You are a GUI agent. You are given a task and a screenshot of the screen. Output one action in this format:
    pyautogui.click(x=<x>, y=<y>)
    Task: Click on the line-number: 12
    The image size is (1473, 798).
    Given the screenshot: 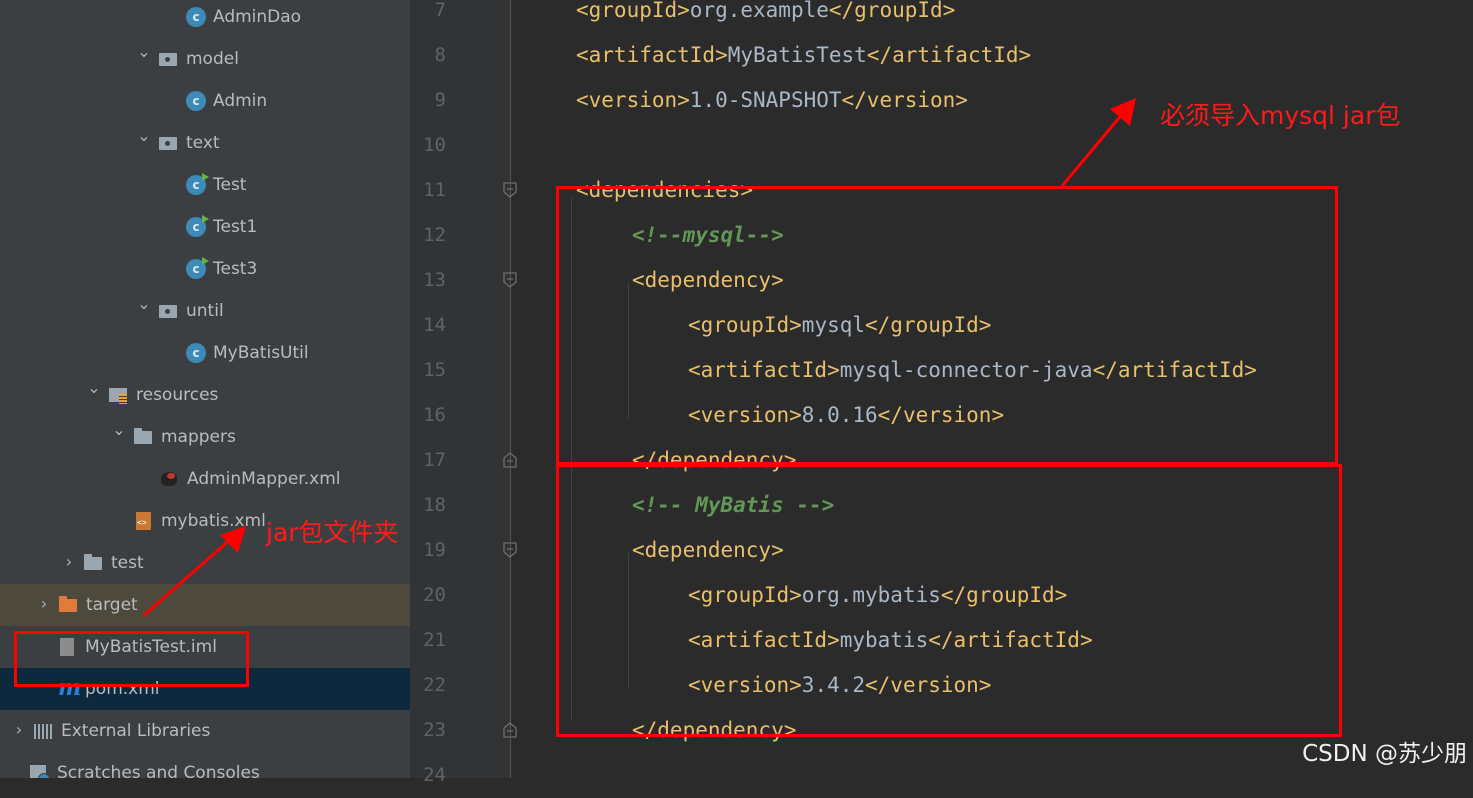 What is the action you would take?
    pyautogui.click(x=434, y=235)
    